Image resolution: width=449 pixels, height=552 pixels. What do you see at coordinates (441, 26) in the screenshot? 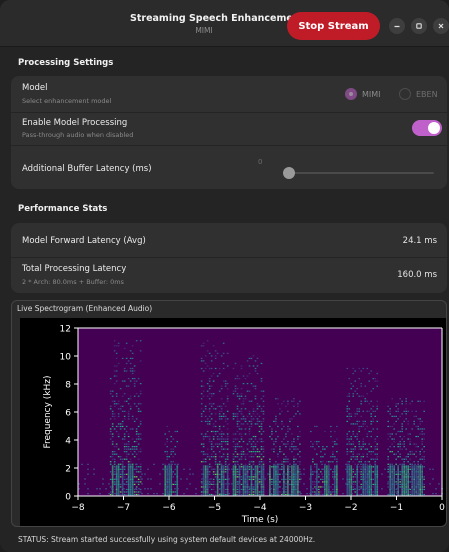
I see `close-button` at bounding box center [441, 26].